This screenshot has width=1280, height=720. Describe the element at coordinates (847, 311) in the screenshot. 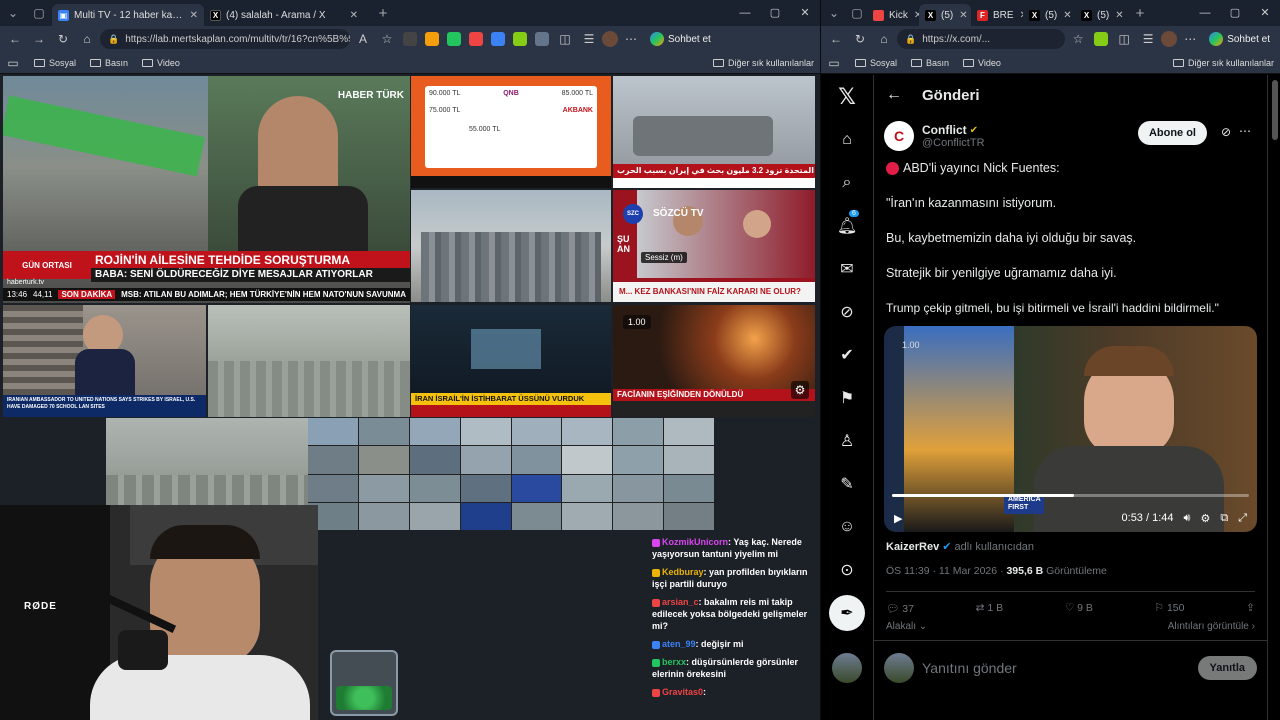

I see `grok-icon: ⊘` at that location.